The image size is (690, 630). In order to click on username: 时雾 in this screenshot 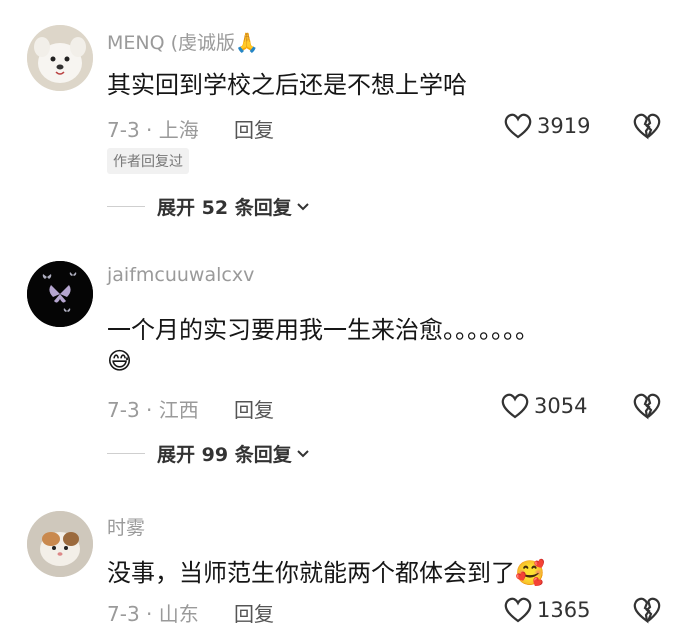, I will do `click(126, 526)`.